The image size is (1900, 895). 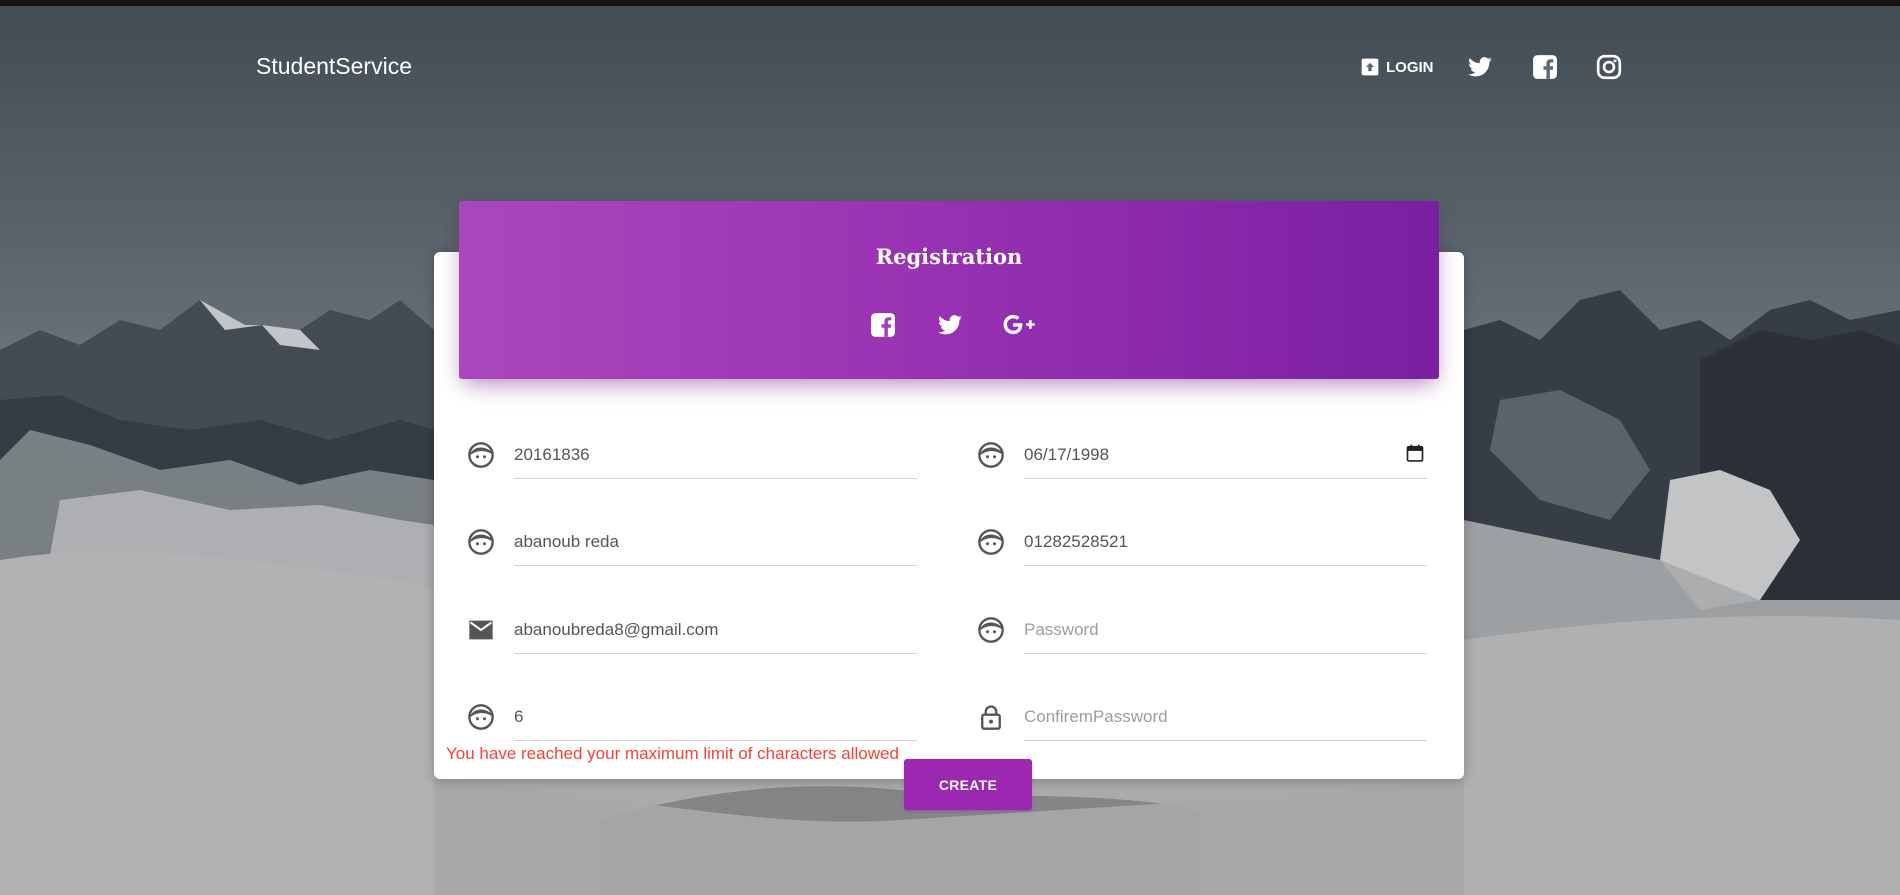 I want to click on birth-date-field, so click(x=1202, y=456).